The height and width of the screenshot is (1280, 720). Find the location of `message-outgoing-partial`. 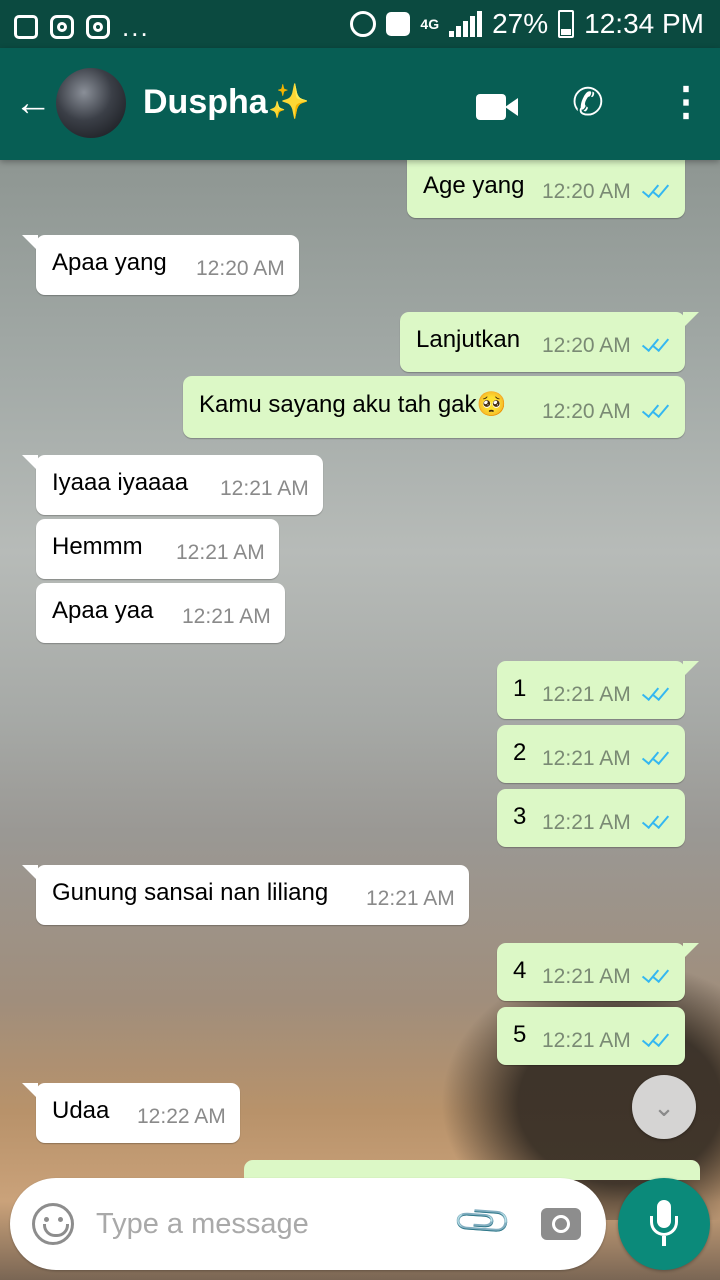

message-outgoing-partial is located at coordinates (472, 1170).